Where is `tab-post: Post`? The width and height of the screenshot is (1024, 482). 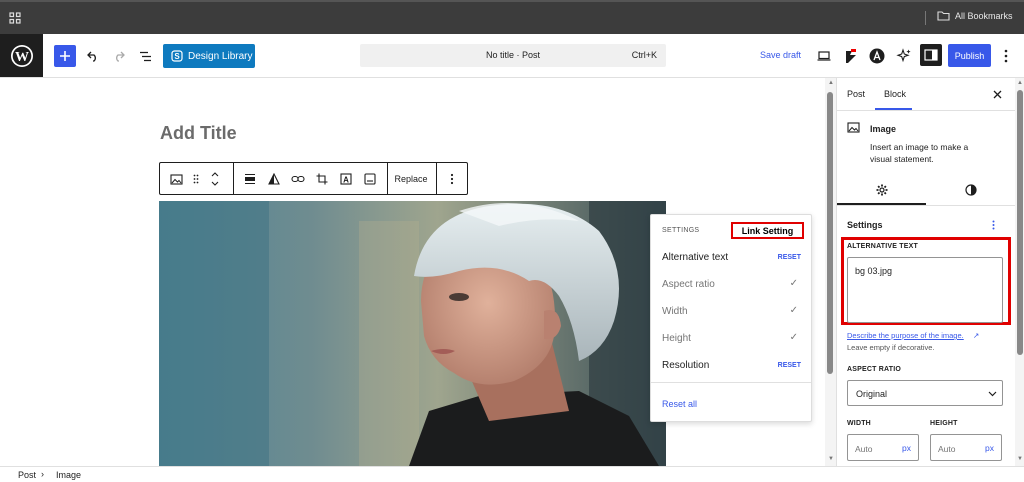
tab-post: Post is located at coordinates (856, 94).